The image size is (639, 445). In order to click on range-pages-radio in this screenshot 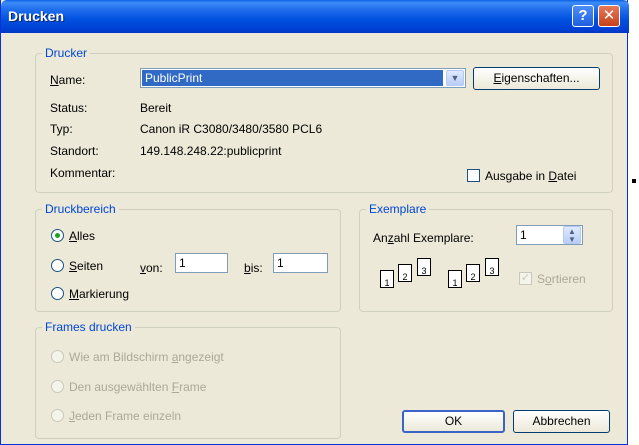, I will do `click(57, 265)`.